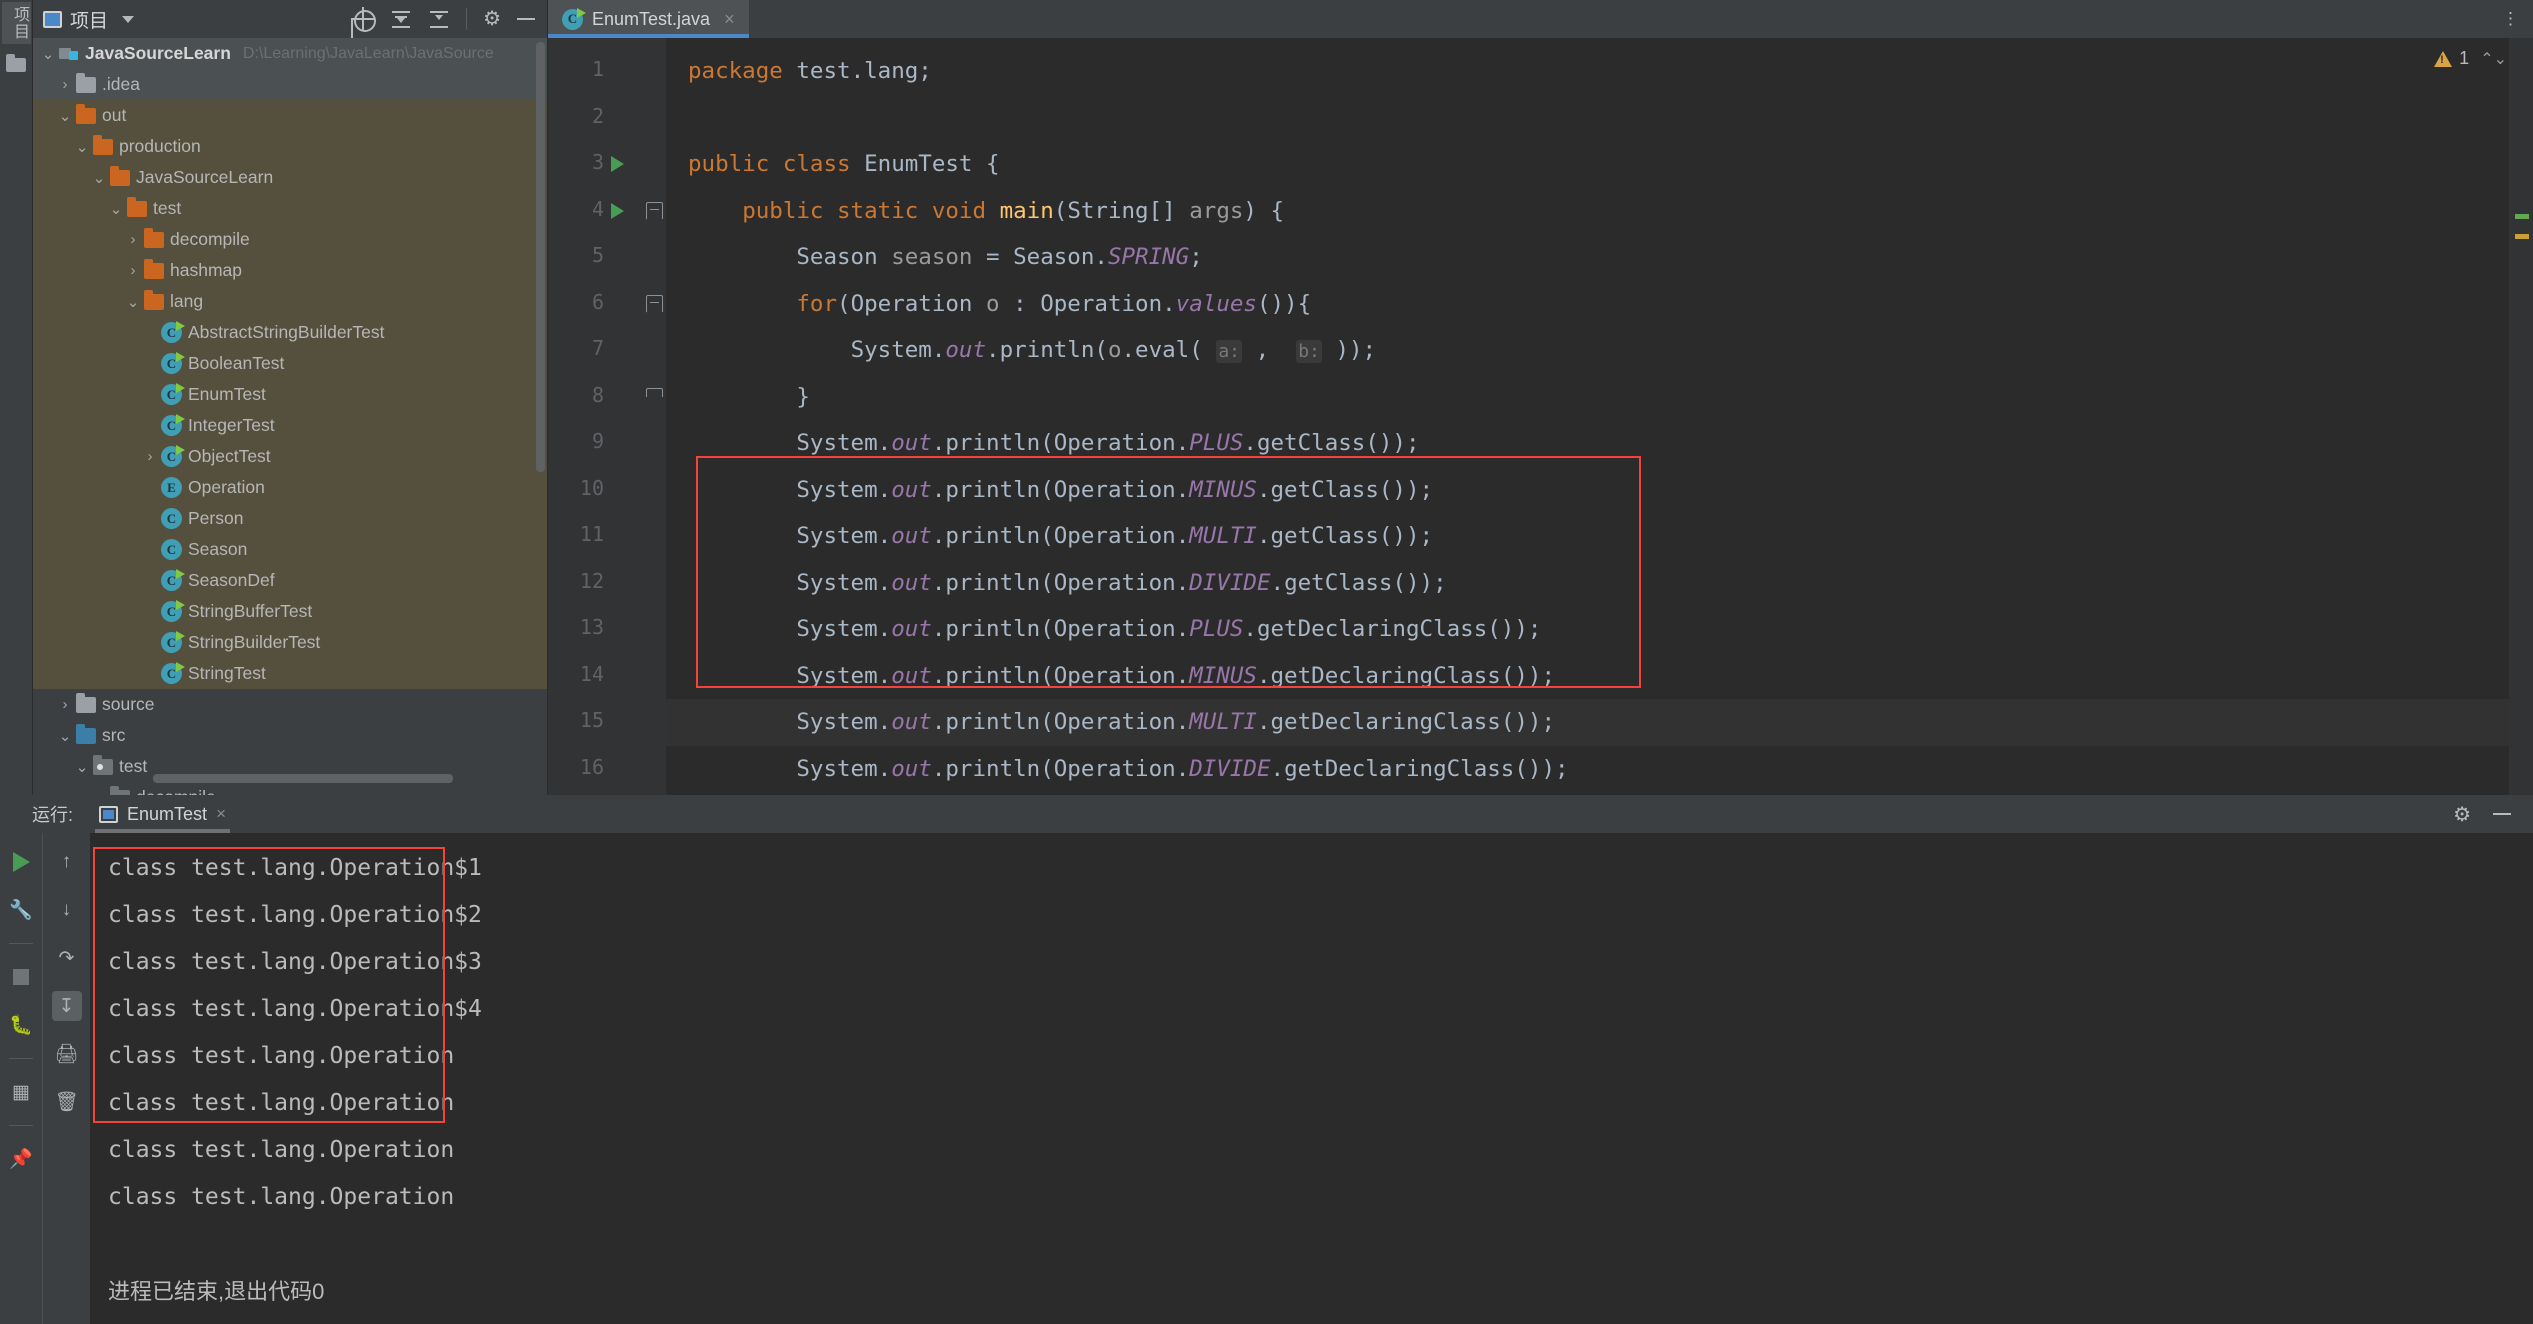 Image resolution: width=2533 pixels, height=1324 pixels. What do you see at coordinates (21, 977) in the screenshot?
I see `stop-icon` at bounding box center [21, 977].